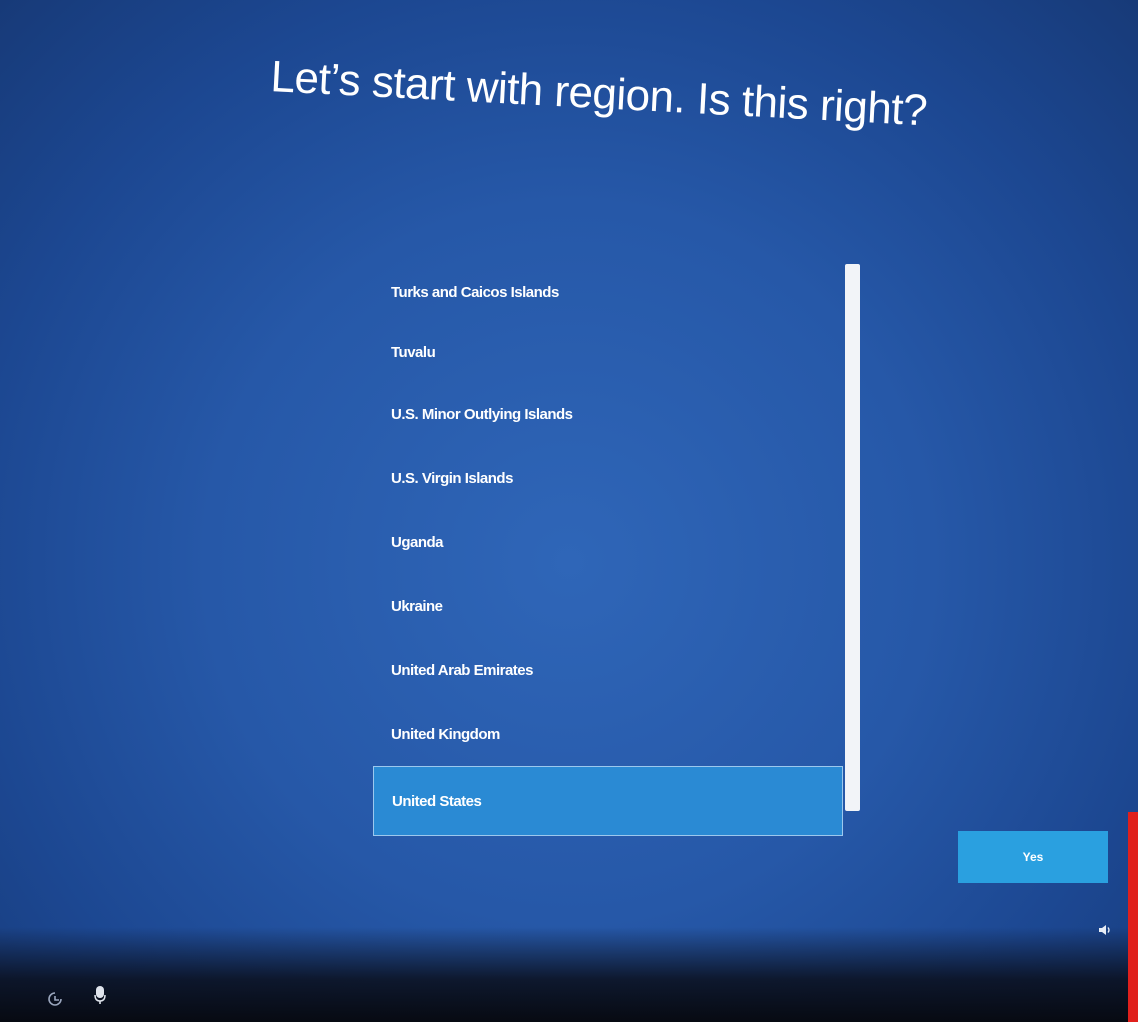  What do you see at coordinates (608, 292) in the screenshot?
I see `list-item: Turks and Caicos Islands` at bounding box center [608, 292].